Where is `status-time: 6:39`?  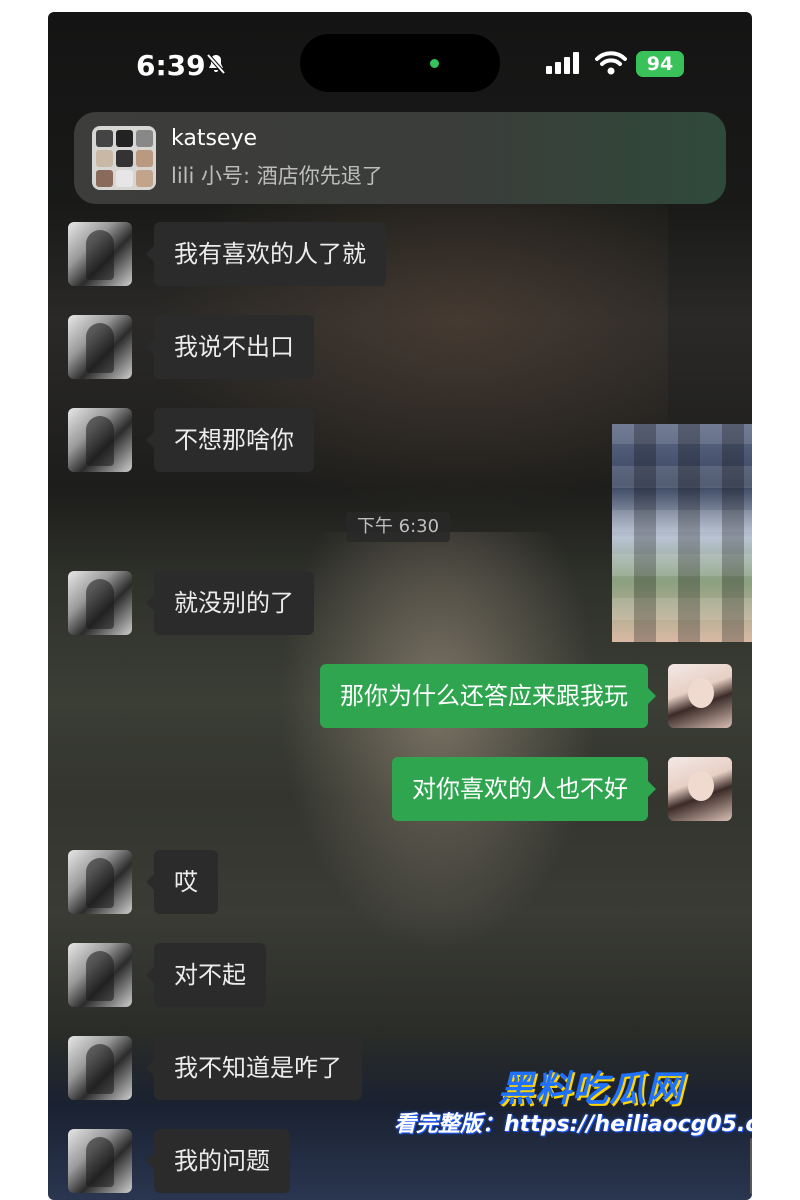
status-time: 6:39 is located at coordinates (171, 65).